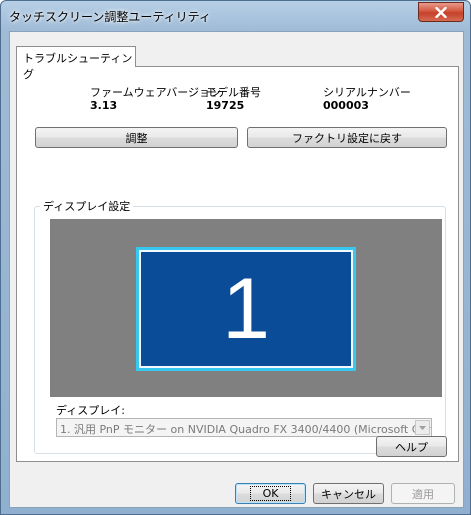  Describe the element at coordinates (367, 92) in the screenshot. I see `serial-number-label: シリアルナンバー` at that location.